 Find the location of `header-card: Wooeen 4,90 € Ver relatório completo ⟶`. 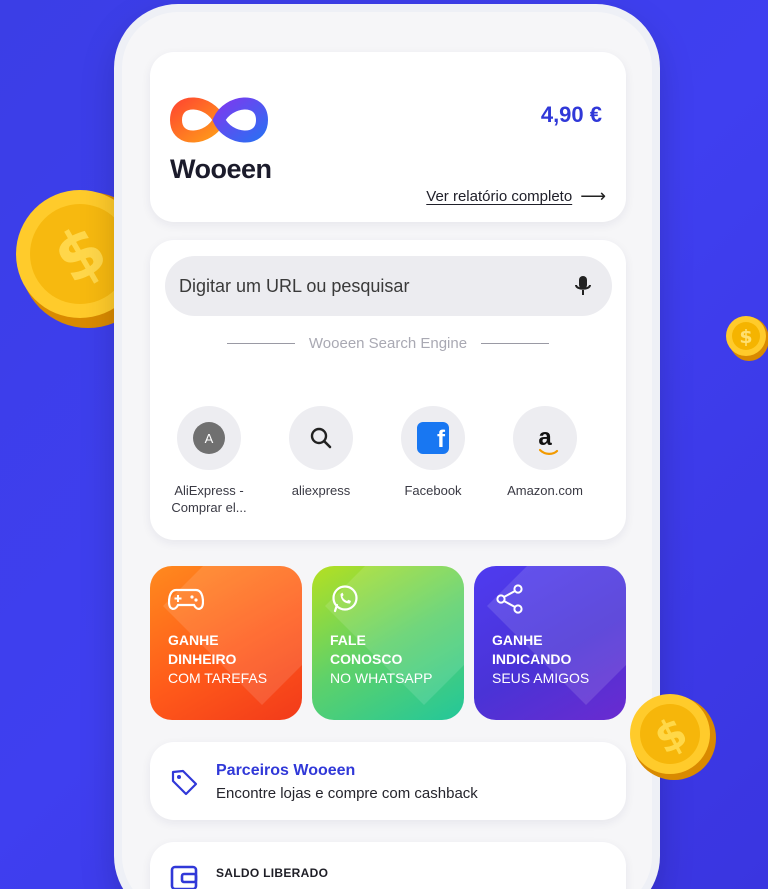

header-card: Wooeen 4,90 € Ver relatório completo ⟶ is located at coordinates (388, 137).